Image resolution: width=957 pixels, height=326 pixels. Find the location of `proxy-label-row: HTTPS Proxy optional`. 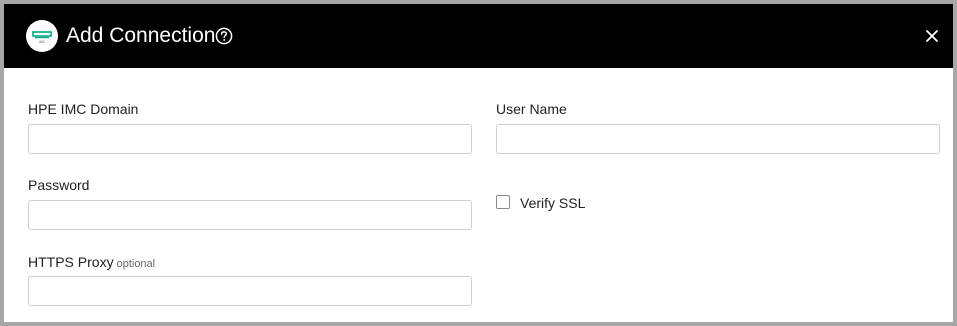

proxy-label-row: HTTPS Proxy optional is located at coordinates (91, 263).